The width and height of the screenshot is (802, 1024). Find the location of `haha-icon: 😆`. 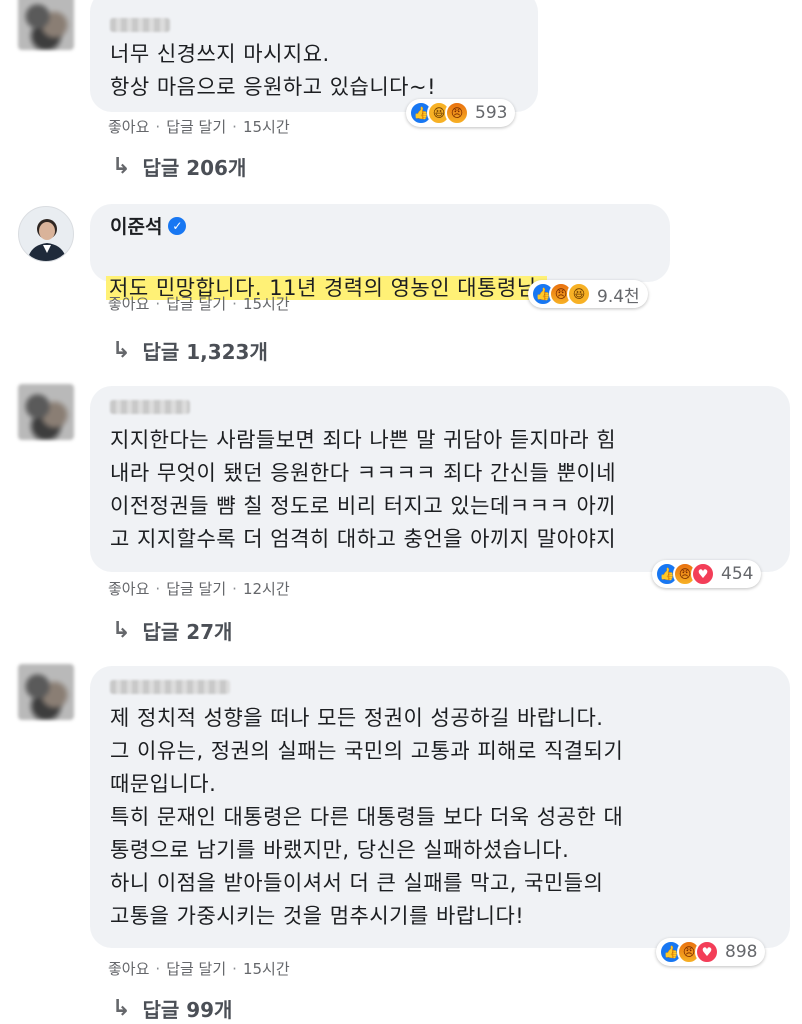

haha-icon: 😆 is located at coordinates (579, 294).